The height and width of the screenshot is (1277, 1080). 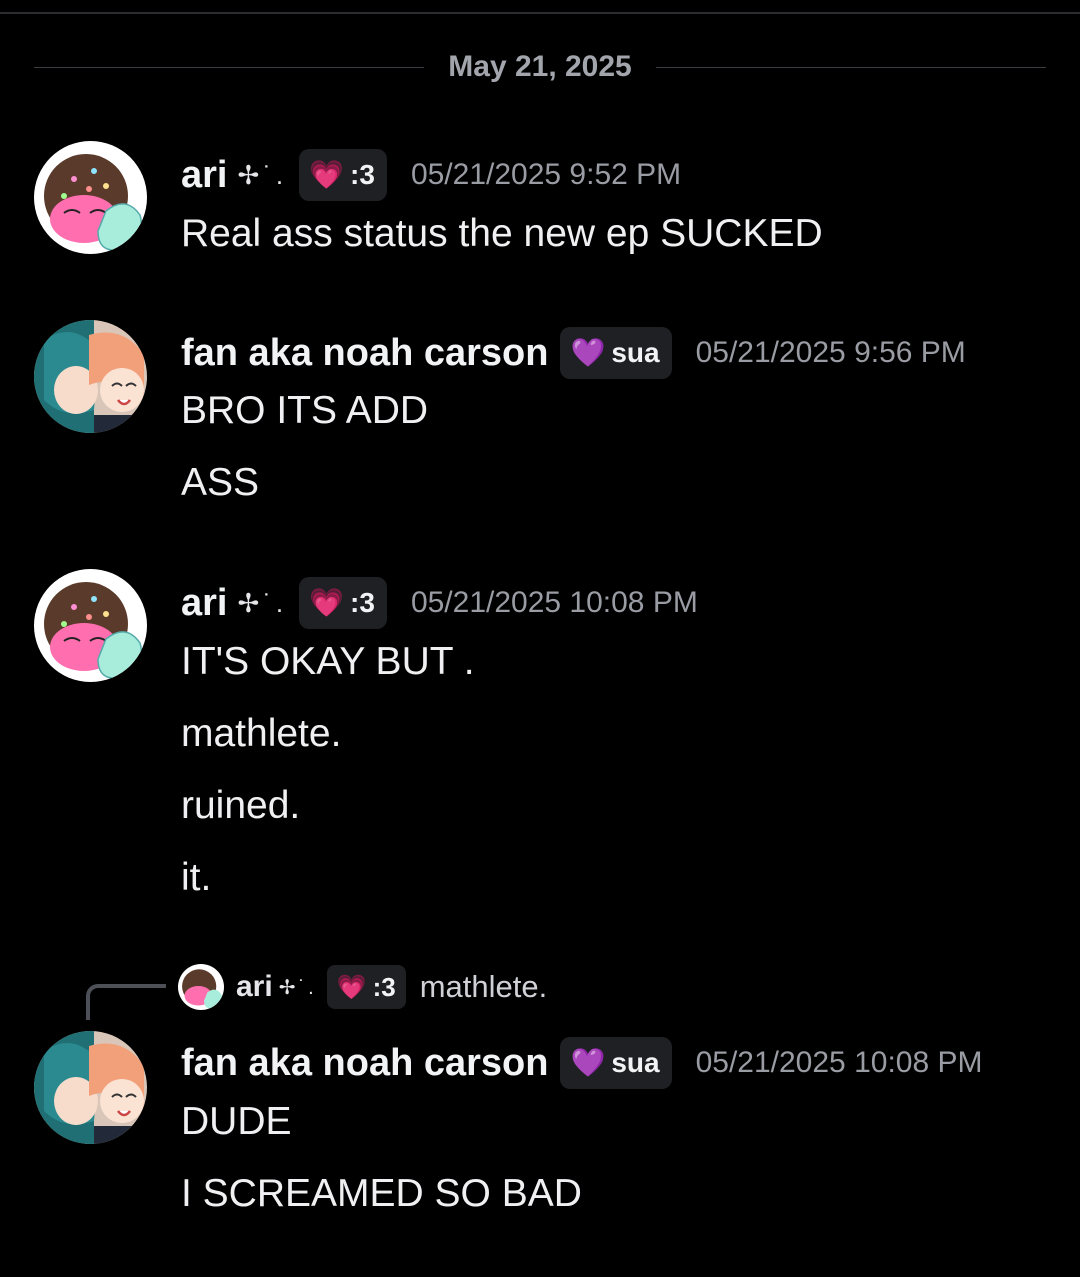 What do you see at coordinates (126, 1002) in the screenshot?
I see `reply-connector` at bounding box center [126, 1002].